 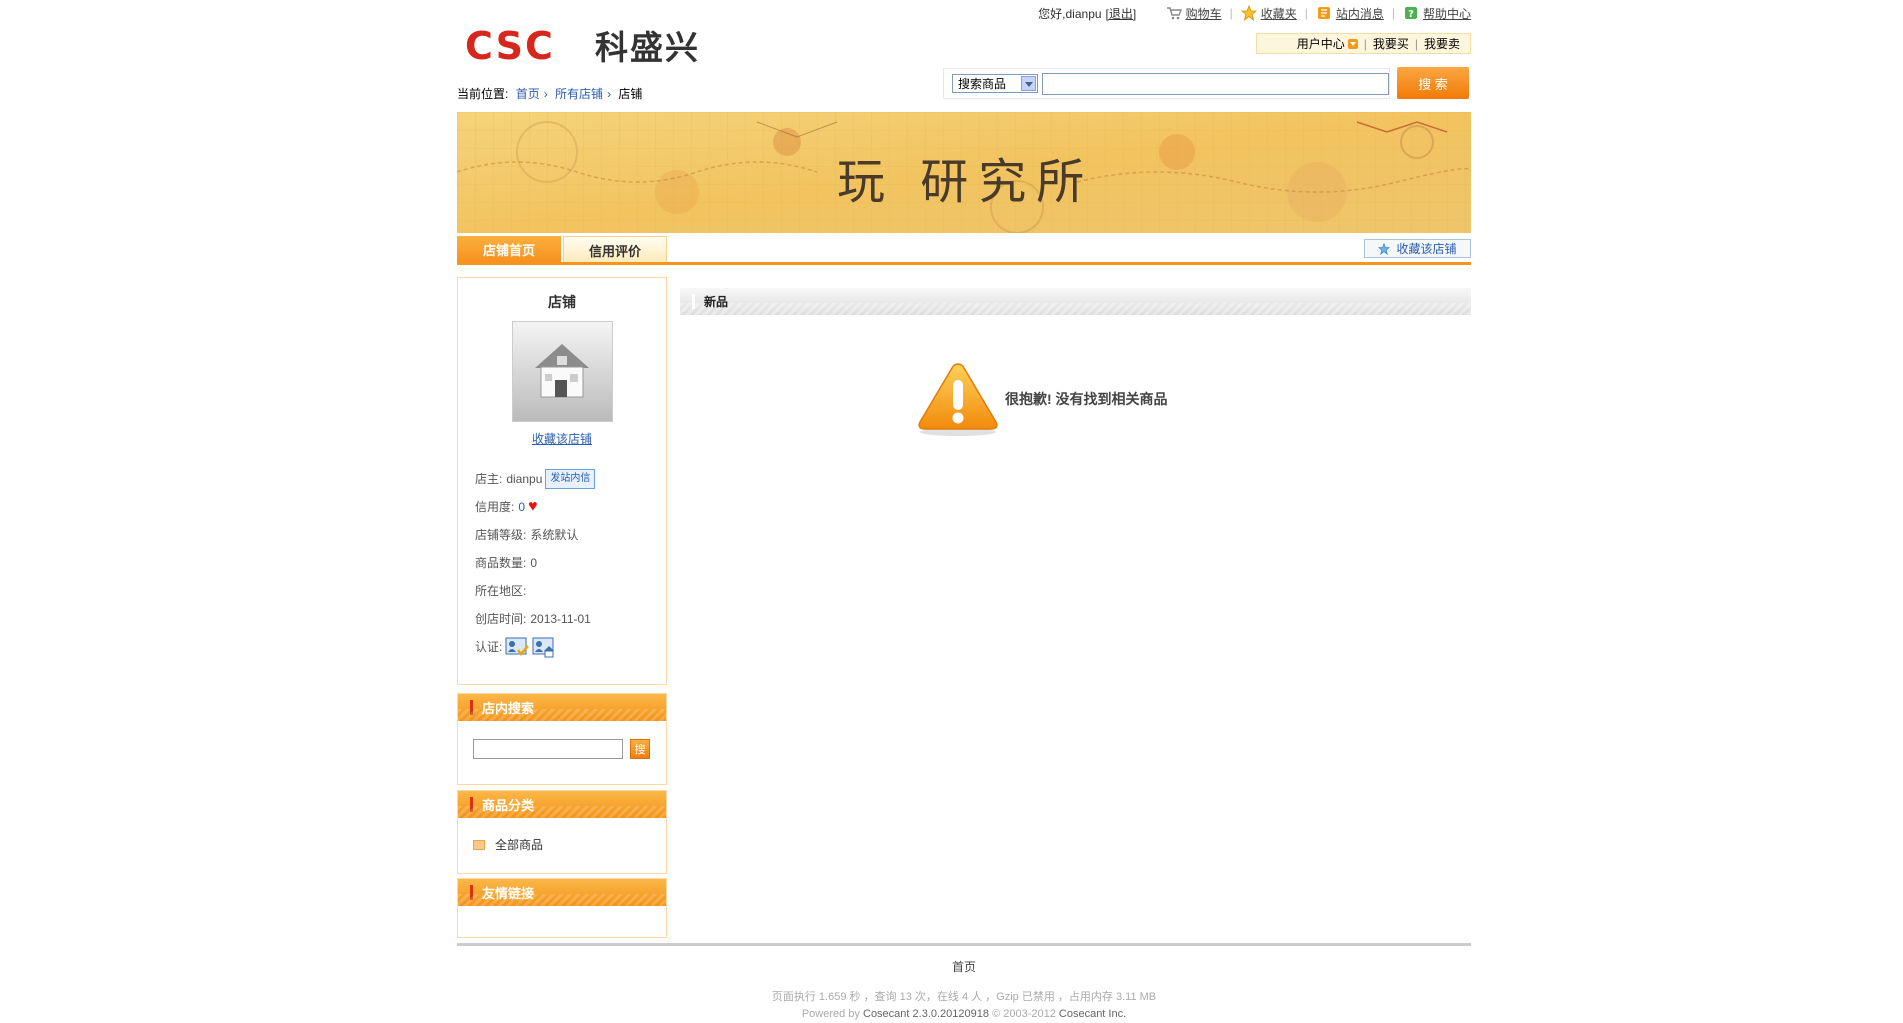 I want to click on help-icon: ?, so click(x=1410, y=13).